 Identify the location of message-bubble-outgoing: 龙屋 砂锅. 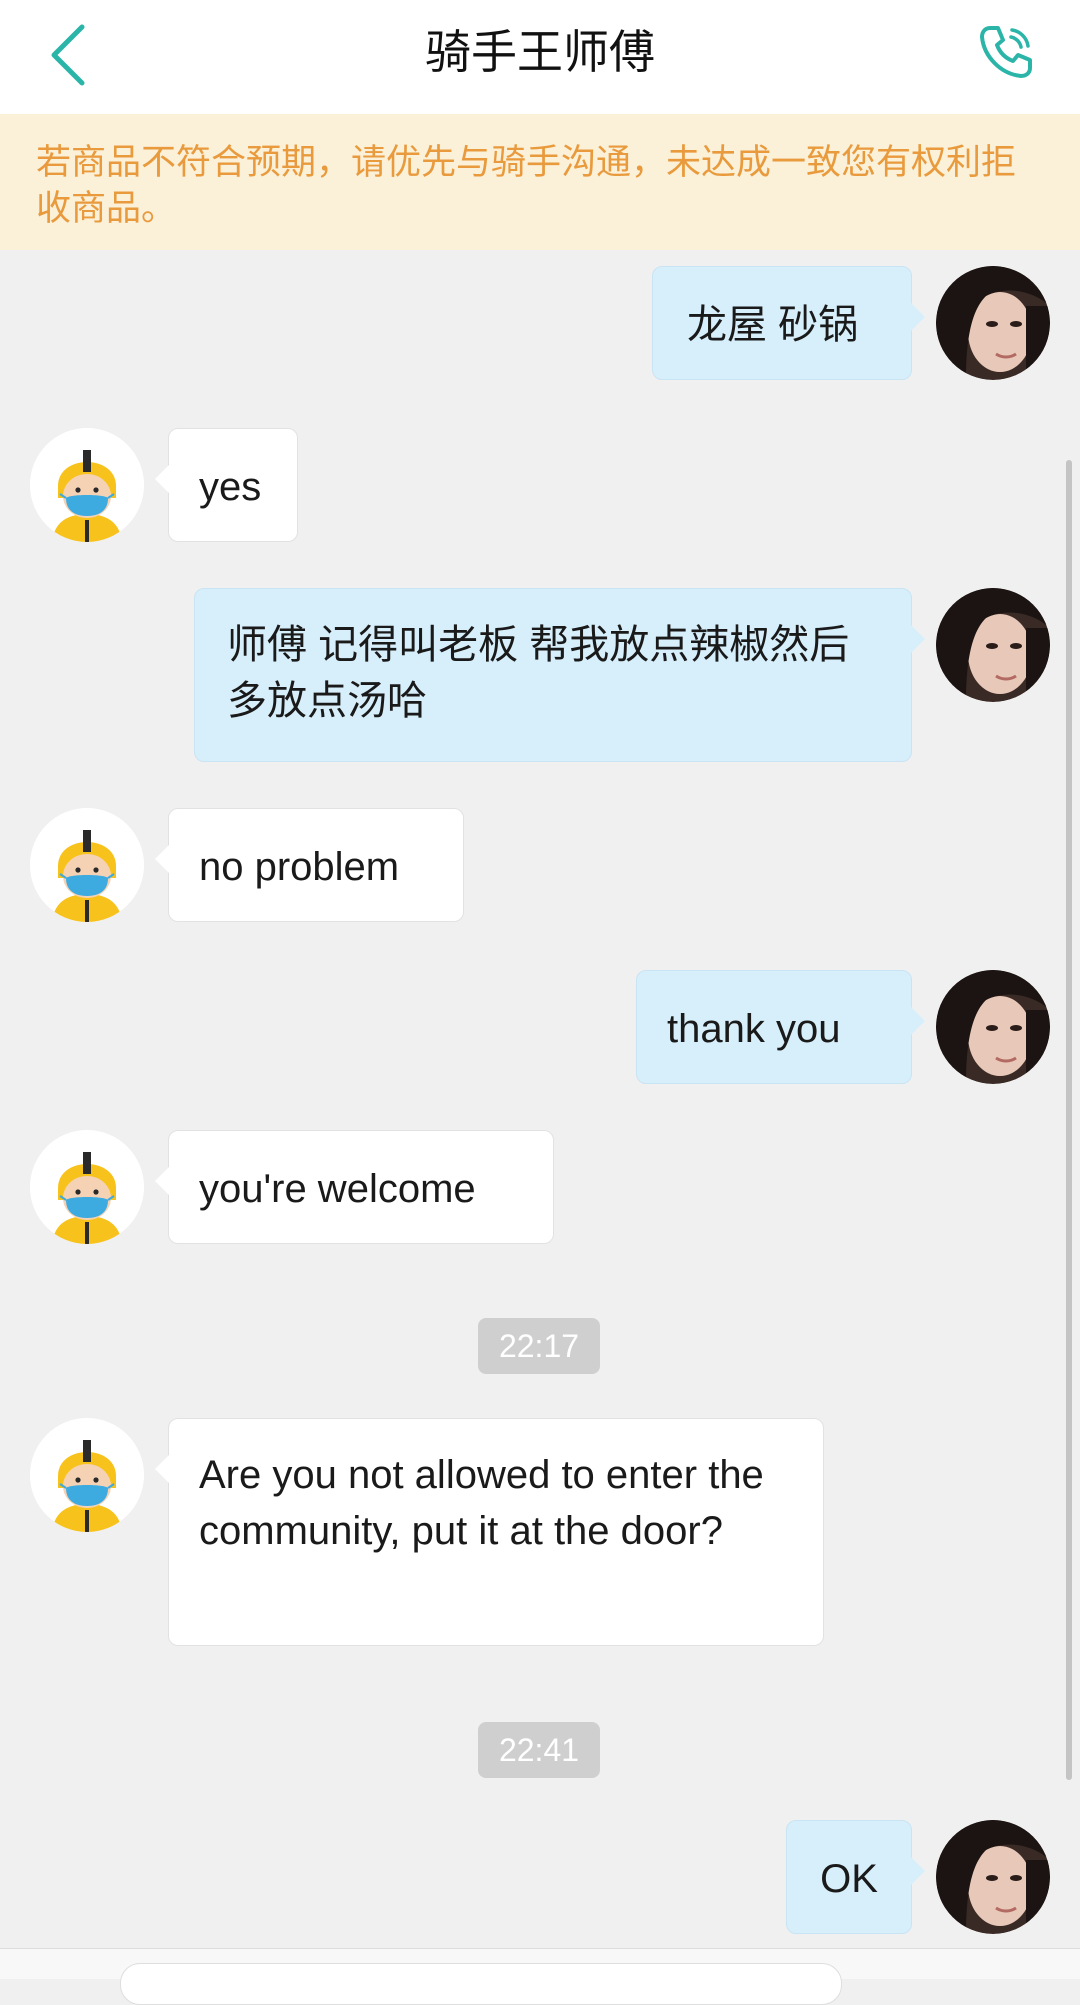
(788, 323).